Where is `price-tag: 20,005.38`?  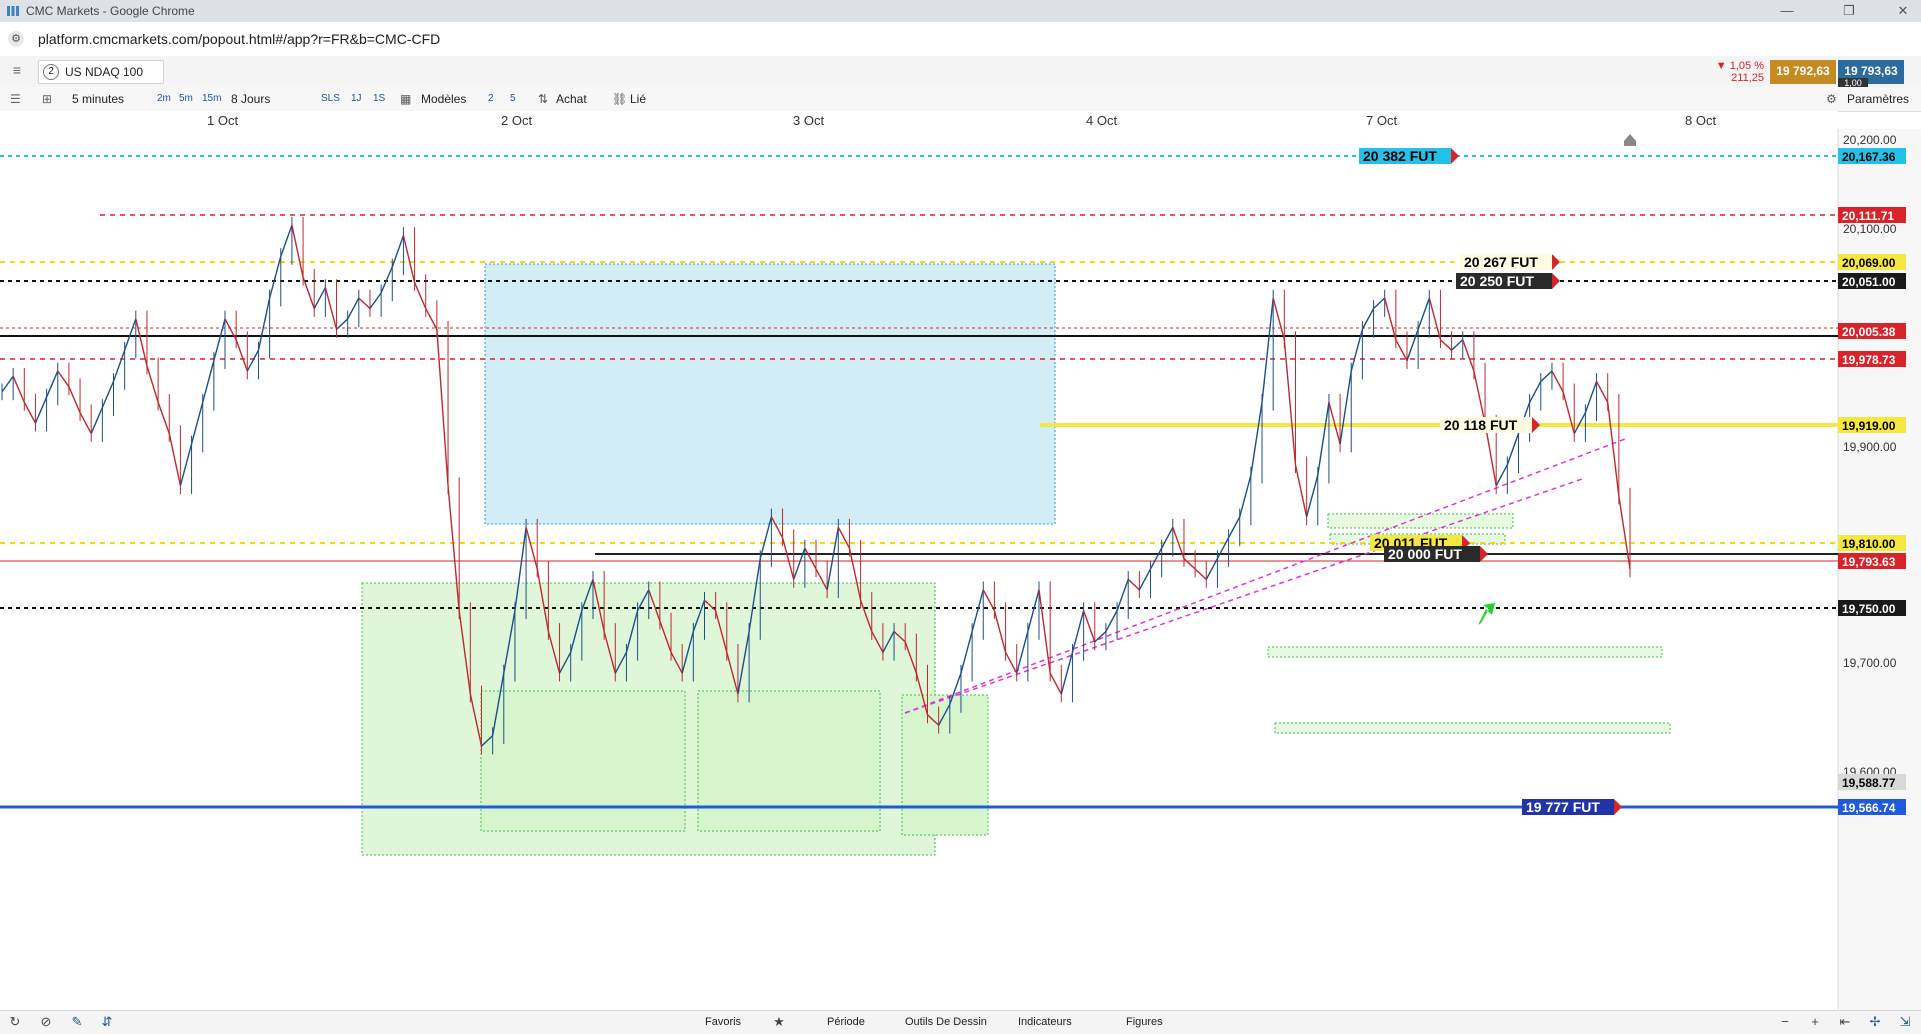 price-tag: 20,005.38 is located at coordinates (1872, 331).